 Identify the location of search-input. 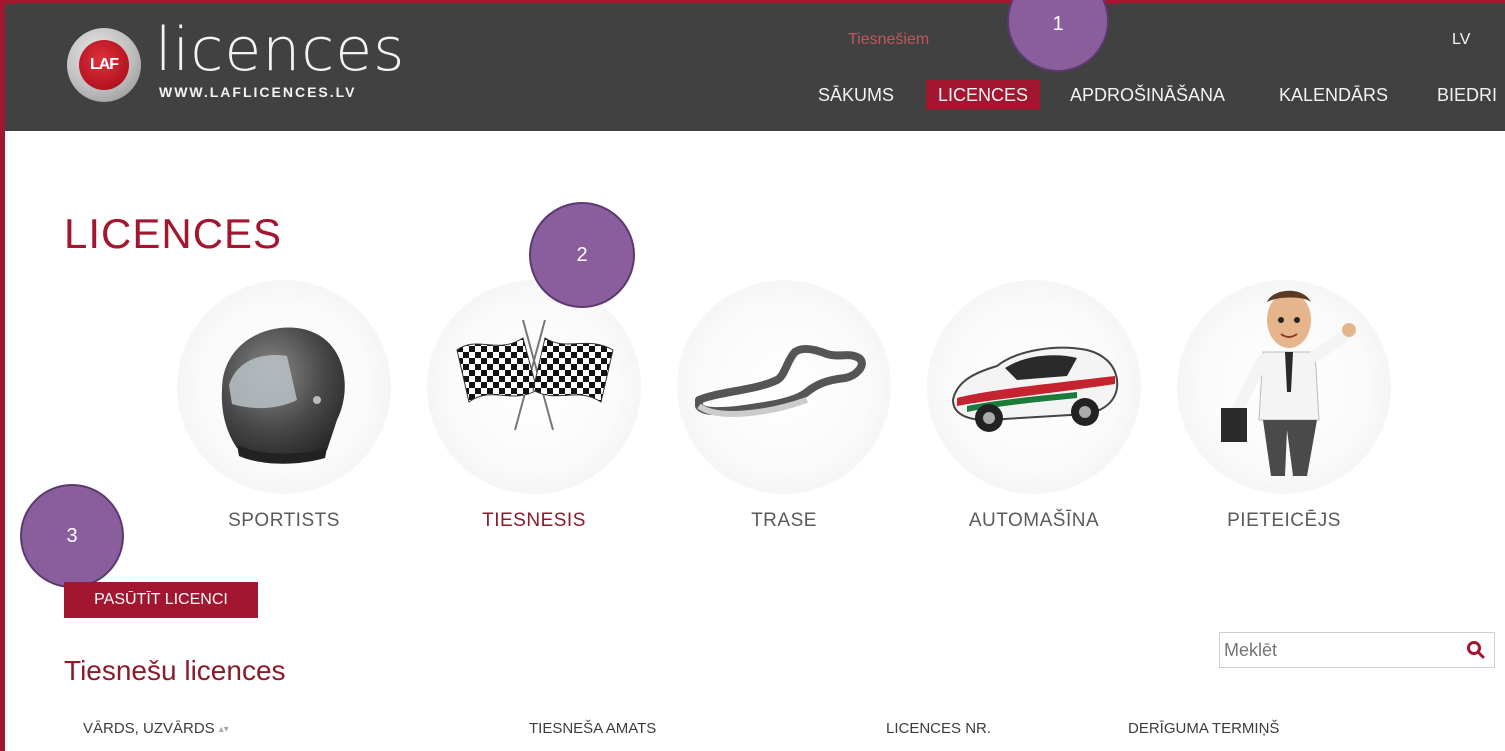
(1337, 650).